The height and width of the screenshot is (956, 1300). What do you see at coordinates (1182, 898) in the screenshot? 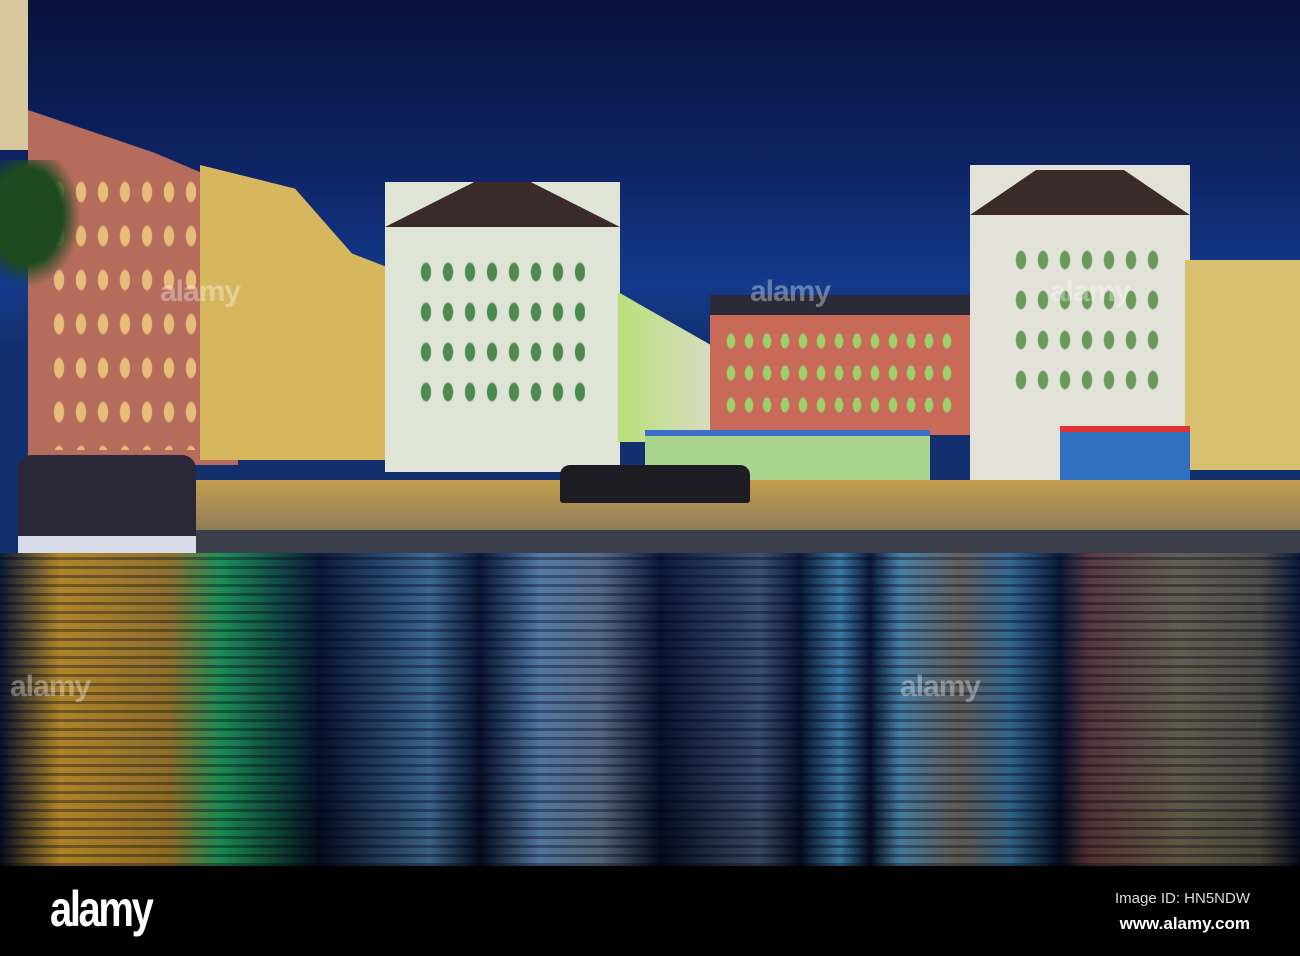
I see `image-id: Image ID: HN5NDW` at bounding box center [1182, 898].